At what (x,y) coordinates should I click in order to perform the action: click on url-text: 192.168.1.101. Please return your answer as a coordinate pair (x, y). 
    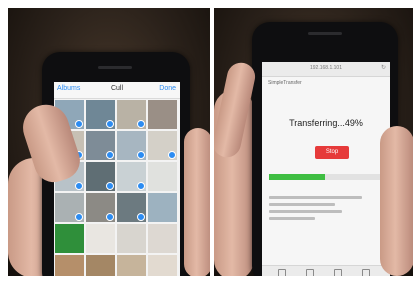
    Looking at the image, I should click on (326, 68).